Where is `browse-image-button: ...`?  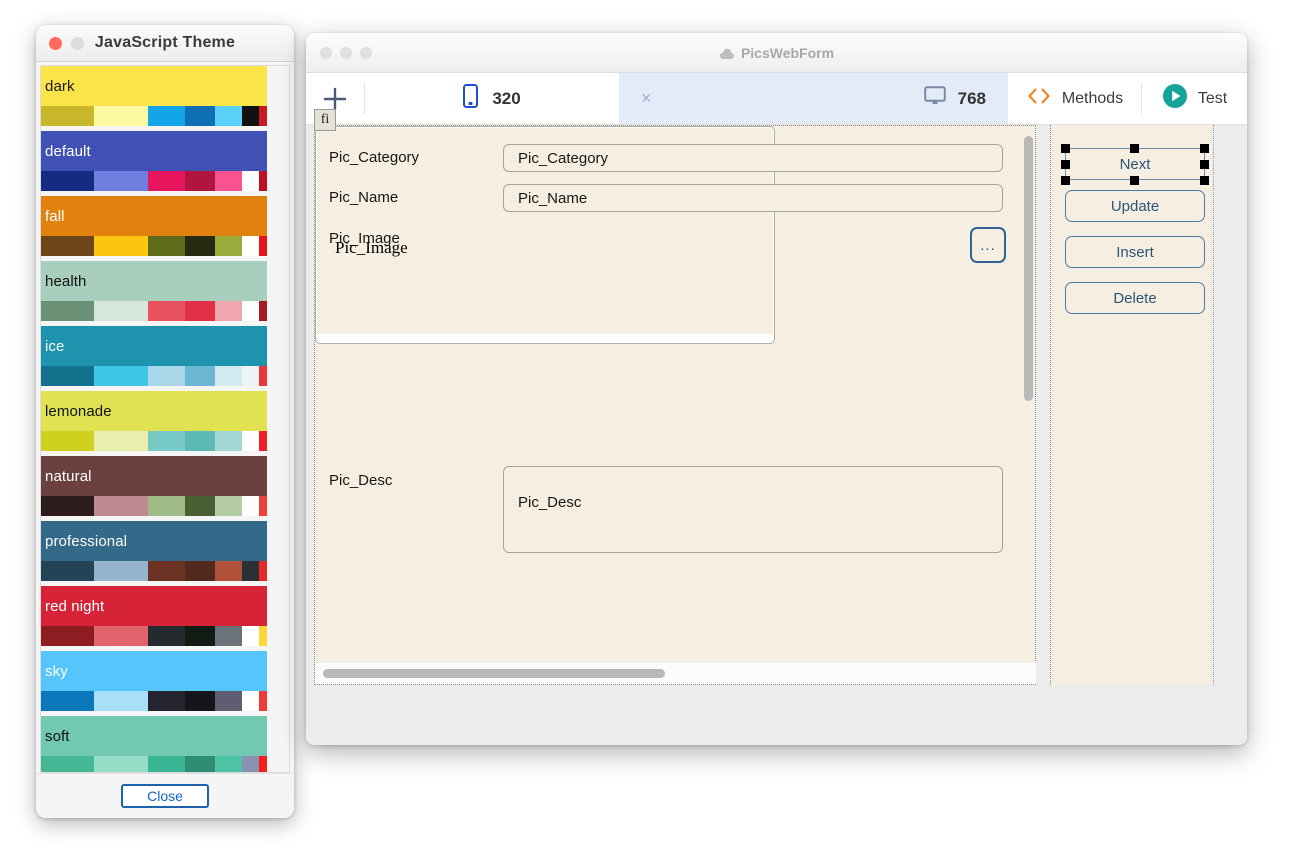
browse-image-button: ... is located at coordinates (988, 245).